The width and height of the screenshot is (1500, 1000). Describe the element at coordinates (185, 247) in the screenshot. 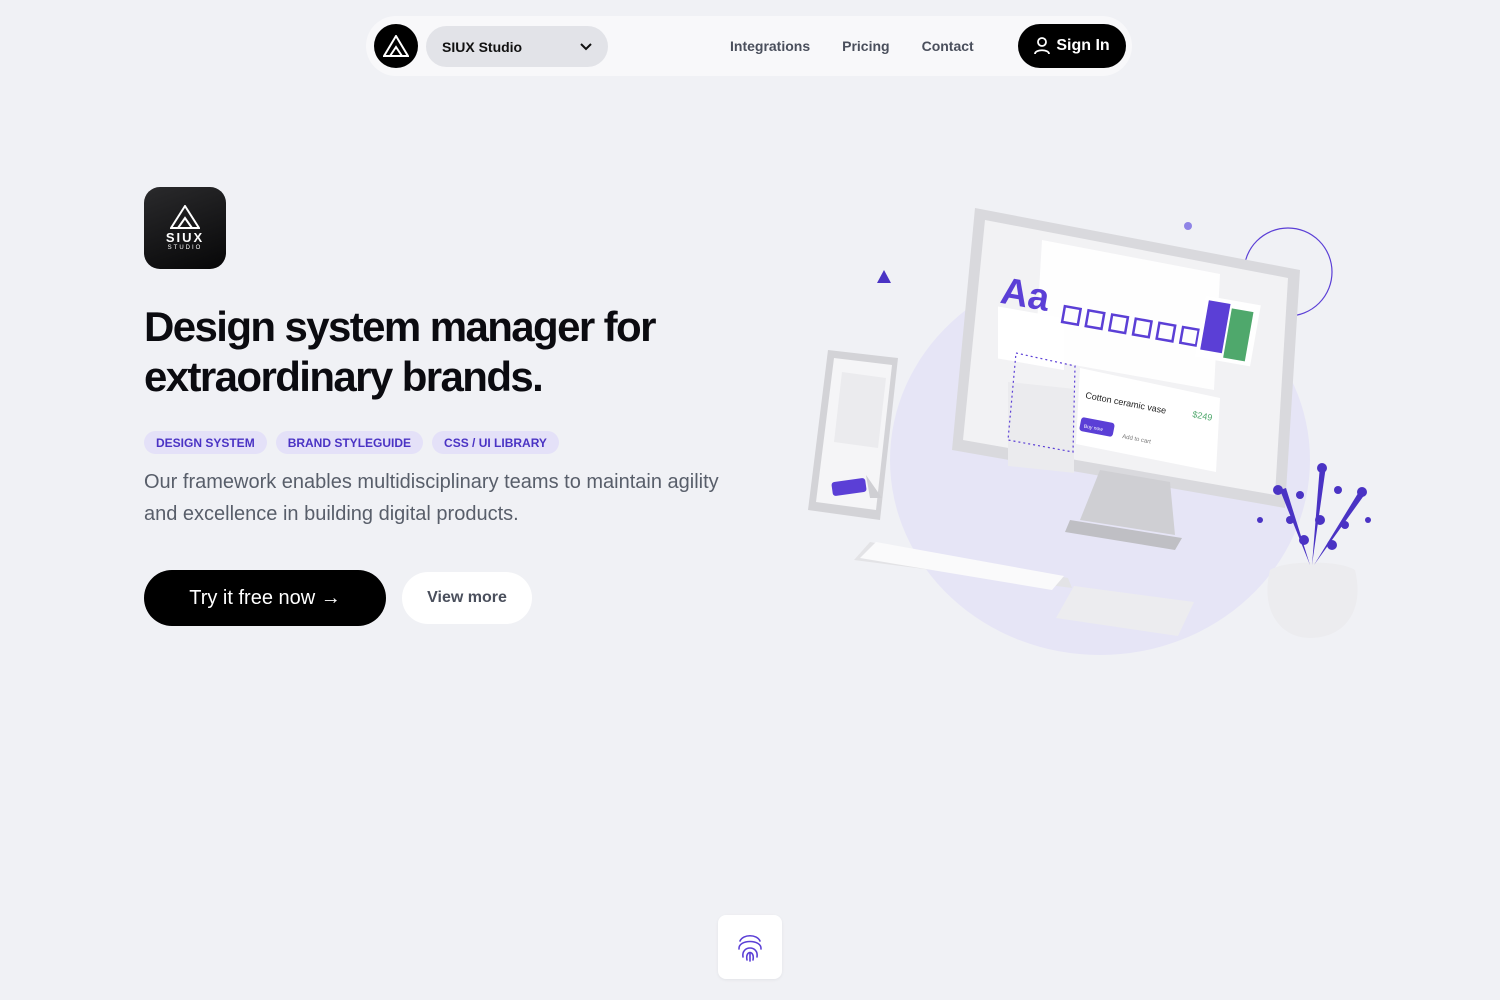

I see `app-icon-sub: STUDIO` at that location.